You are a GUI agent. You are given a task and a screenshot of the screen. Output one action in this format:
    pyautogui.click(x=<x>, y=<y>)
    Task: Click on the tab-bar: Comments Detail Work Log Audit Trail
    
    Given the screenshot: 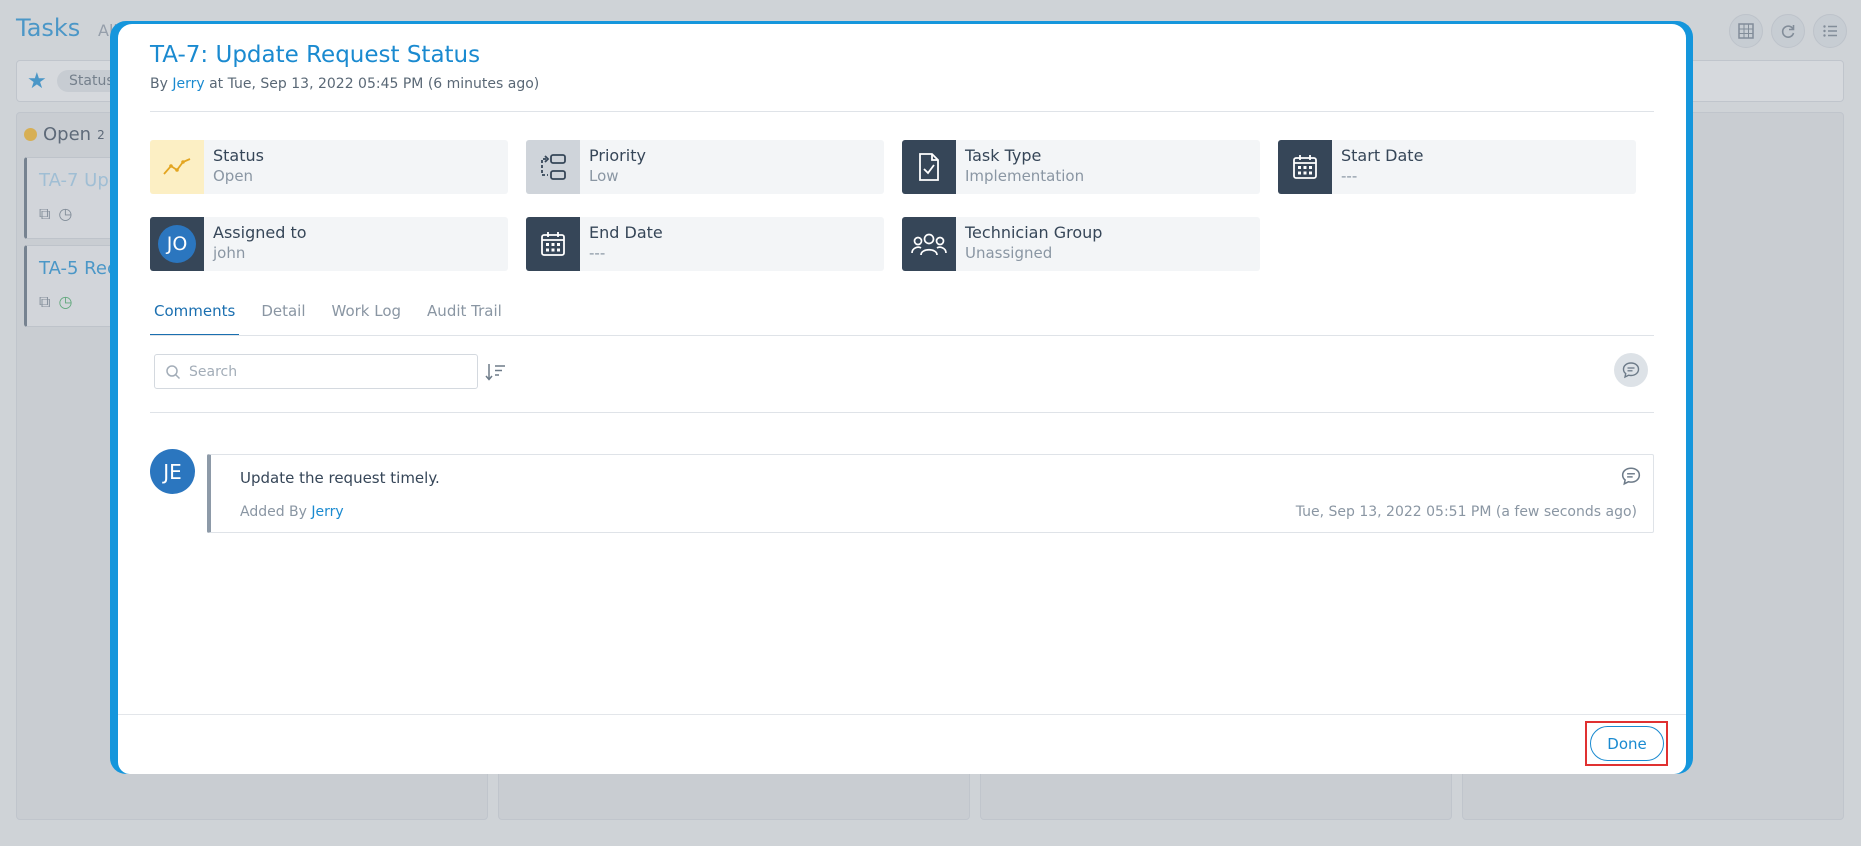 What is the action you would take?
    pyautogui.click(x=337, y=319)
    